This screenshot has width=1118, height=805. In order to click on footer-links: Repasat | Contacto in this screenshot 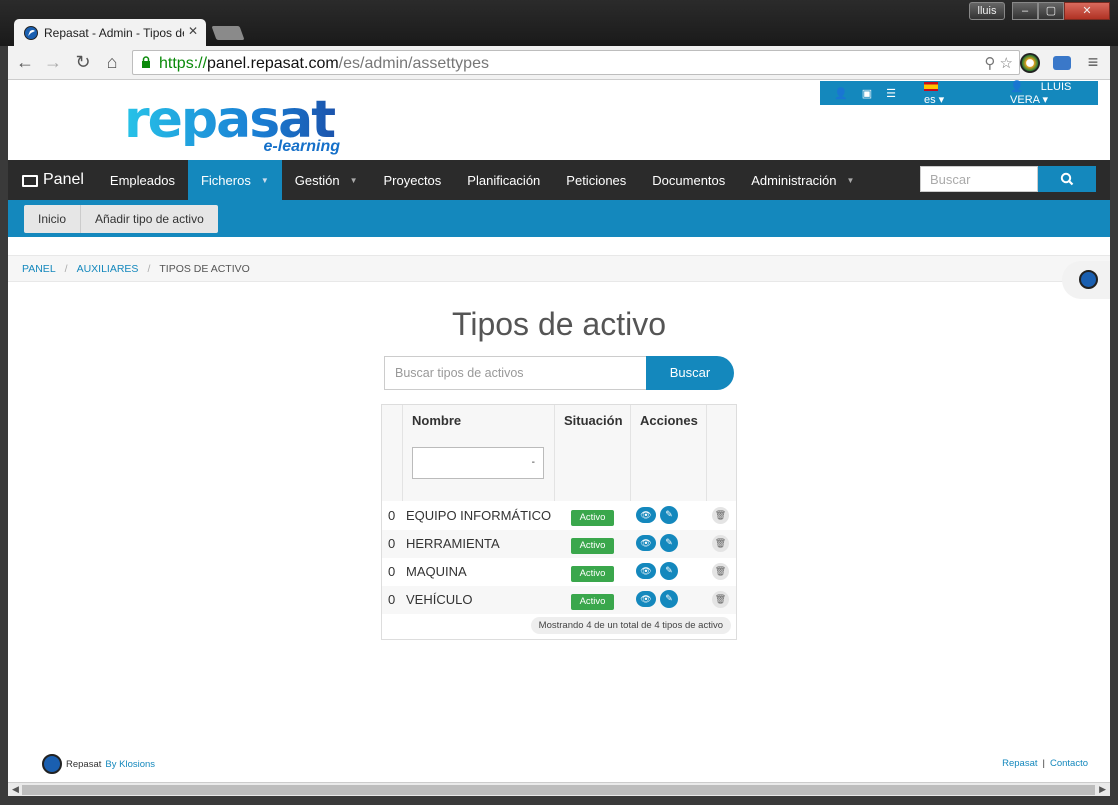, I will do `click(1045, 763)`.